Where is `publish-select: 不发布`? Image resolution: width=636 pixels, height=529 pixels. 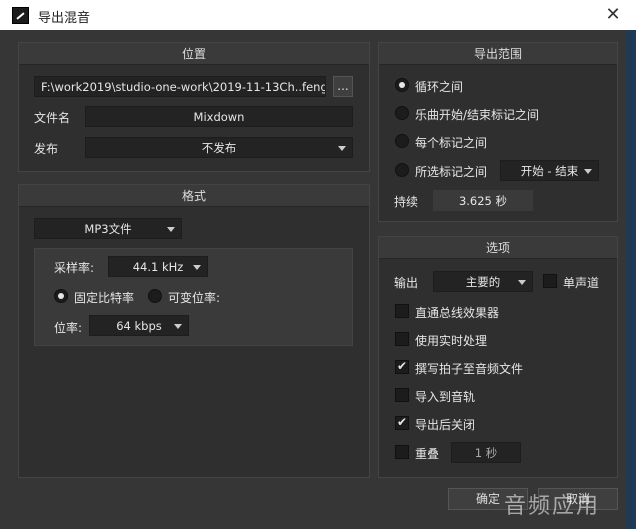
publish-select: 不发布 is located at coordinates (219, 147).